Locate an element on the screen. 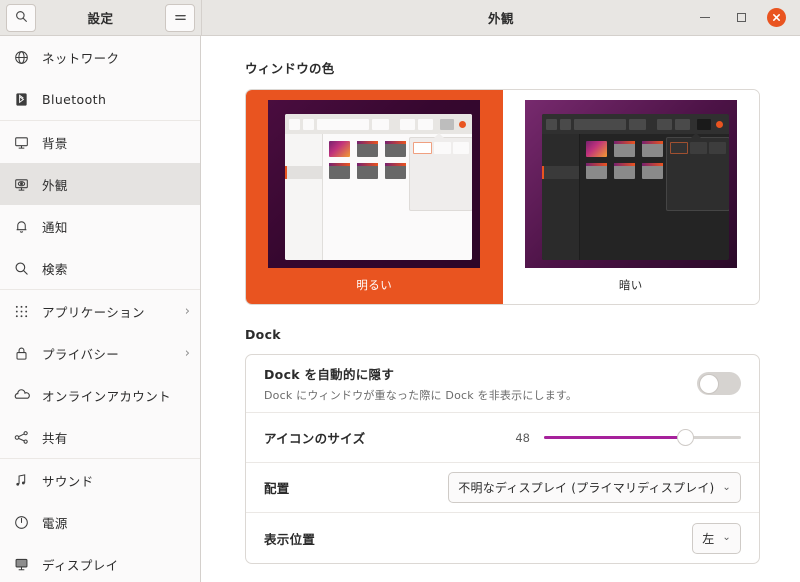  hamburger-menu-icon is located at coordinates (180, 17).